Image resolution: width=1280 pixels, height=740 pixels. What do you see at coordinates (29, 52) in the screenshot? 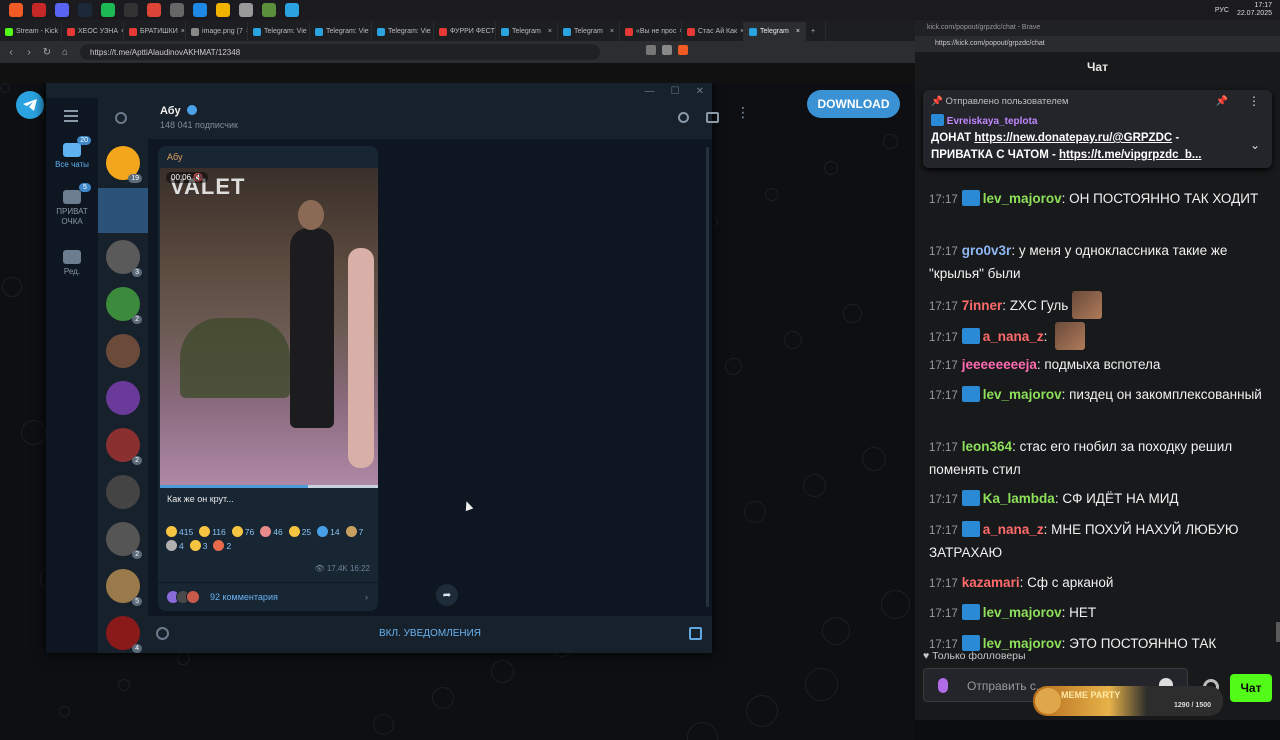
I see `forward-icon: ›` at bounding box center [29, 52].